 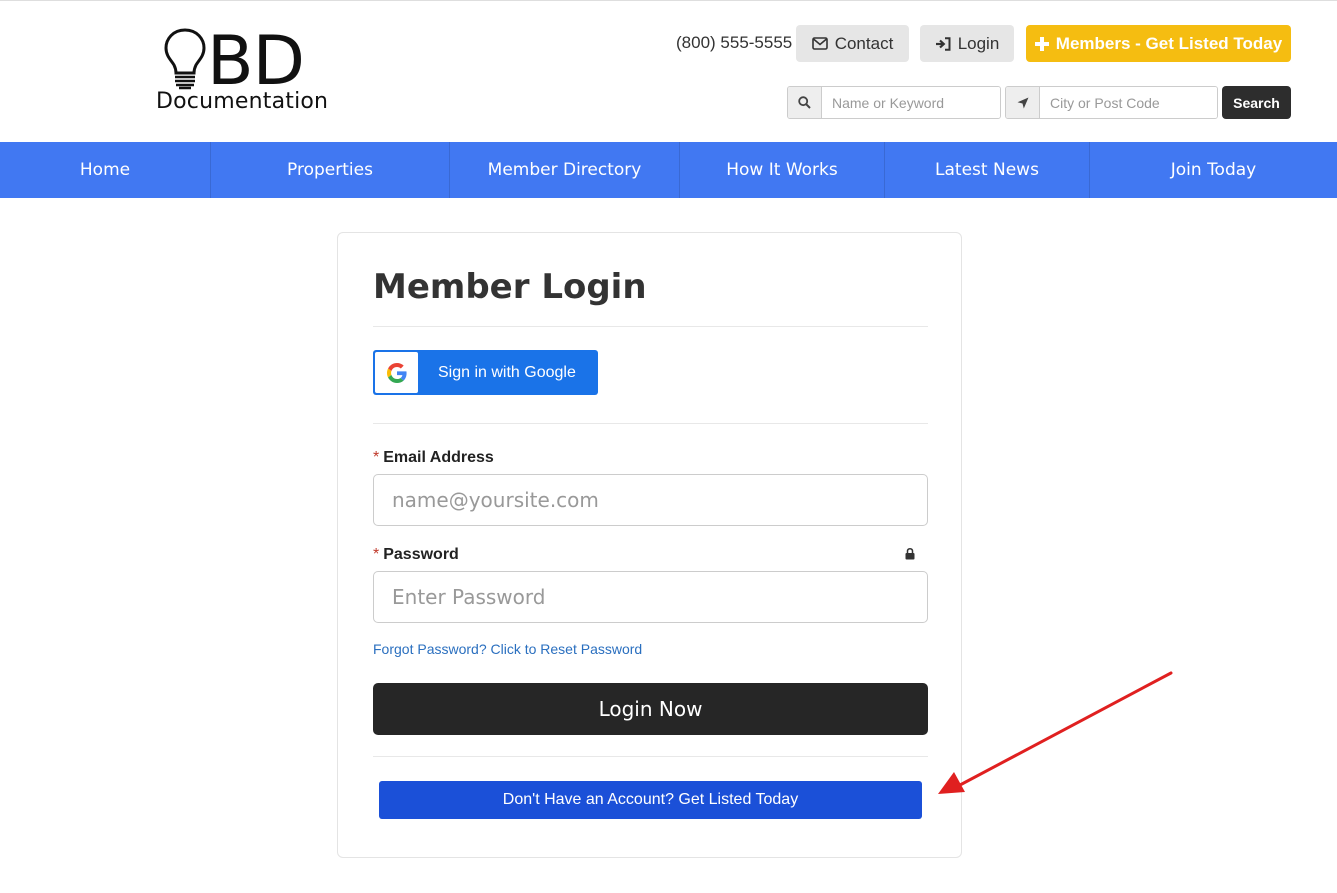 I want to click on contact-label: Contact, so click(x=864, y=43).